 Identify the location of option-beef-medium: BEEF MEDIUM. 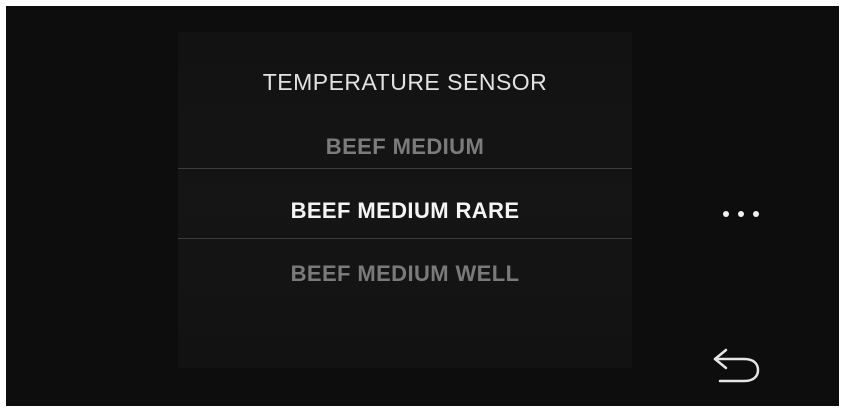
(405, 147).